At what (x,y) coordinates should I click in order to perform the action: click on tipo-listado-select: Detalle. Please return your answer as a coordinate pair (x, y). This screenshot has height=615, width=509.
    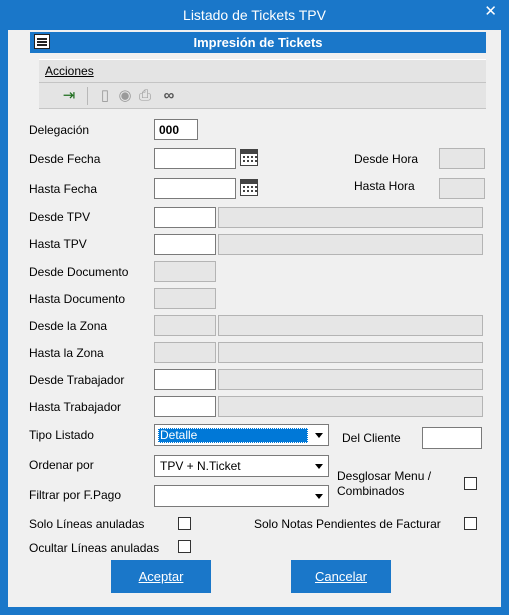
    Looking at the image, I should click on (241, 435).